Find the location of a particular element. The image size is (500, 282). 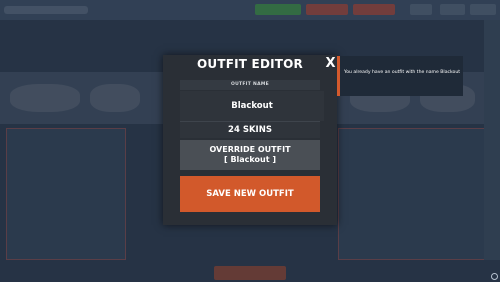

skins-count: 24 SKINS is located at coordinates (250, 129).